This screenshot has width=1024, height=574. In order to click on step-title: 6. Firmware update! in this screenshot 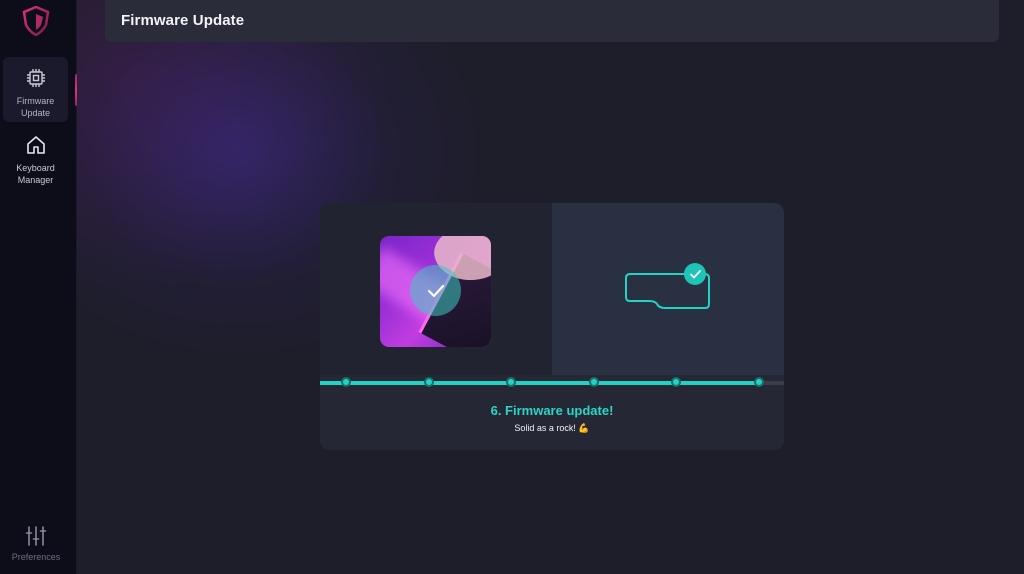, I will do `click(552, 410)`.